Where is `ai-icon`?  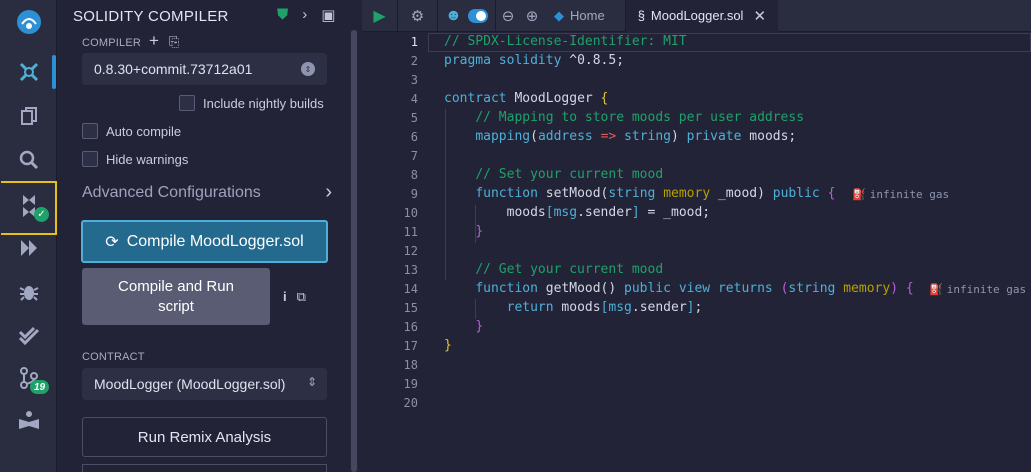 ai-icon is located at coordinates (28, 72).